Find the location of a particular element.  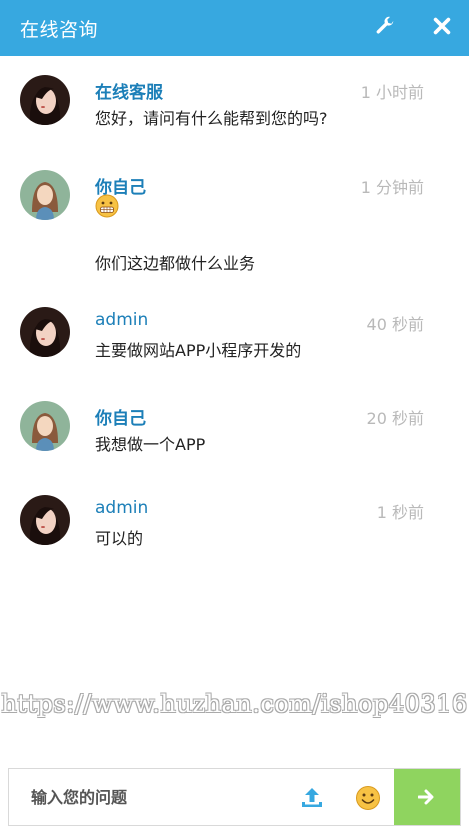

watermark: https://www.huzhan.com/ishop40316 is located at coordinates (234, 704).